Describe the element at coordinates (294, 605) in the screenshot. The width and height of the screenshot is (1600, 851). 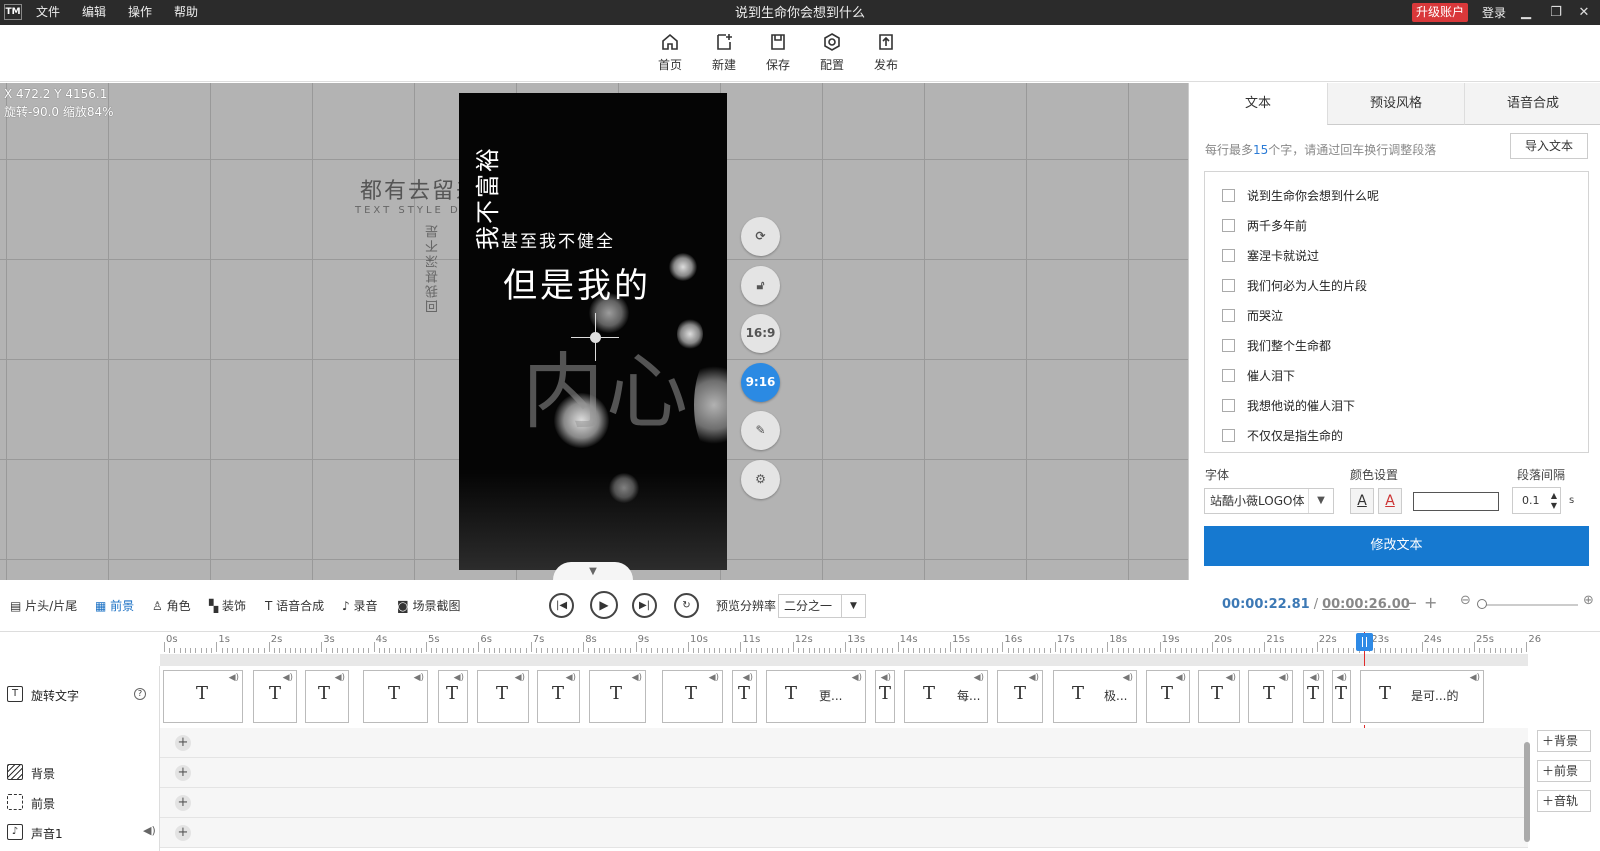
I see `tab-speech-synth: T 语音合成` at that location.